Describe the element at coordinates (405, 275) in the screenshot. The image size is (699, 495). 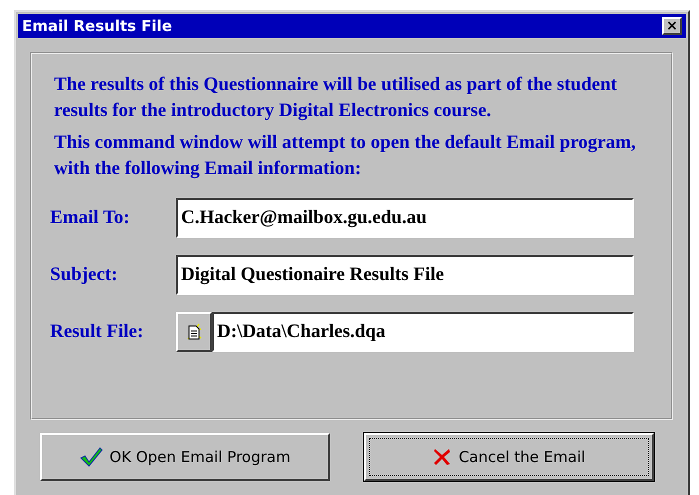
I see `text-field: Digital Questionaire Results File` at that location.